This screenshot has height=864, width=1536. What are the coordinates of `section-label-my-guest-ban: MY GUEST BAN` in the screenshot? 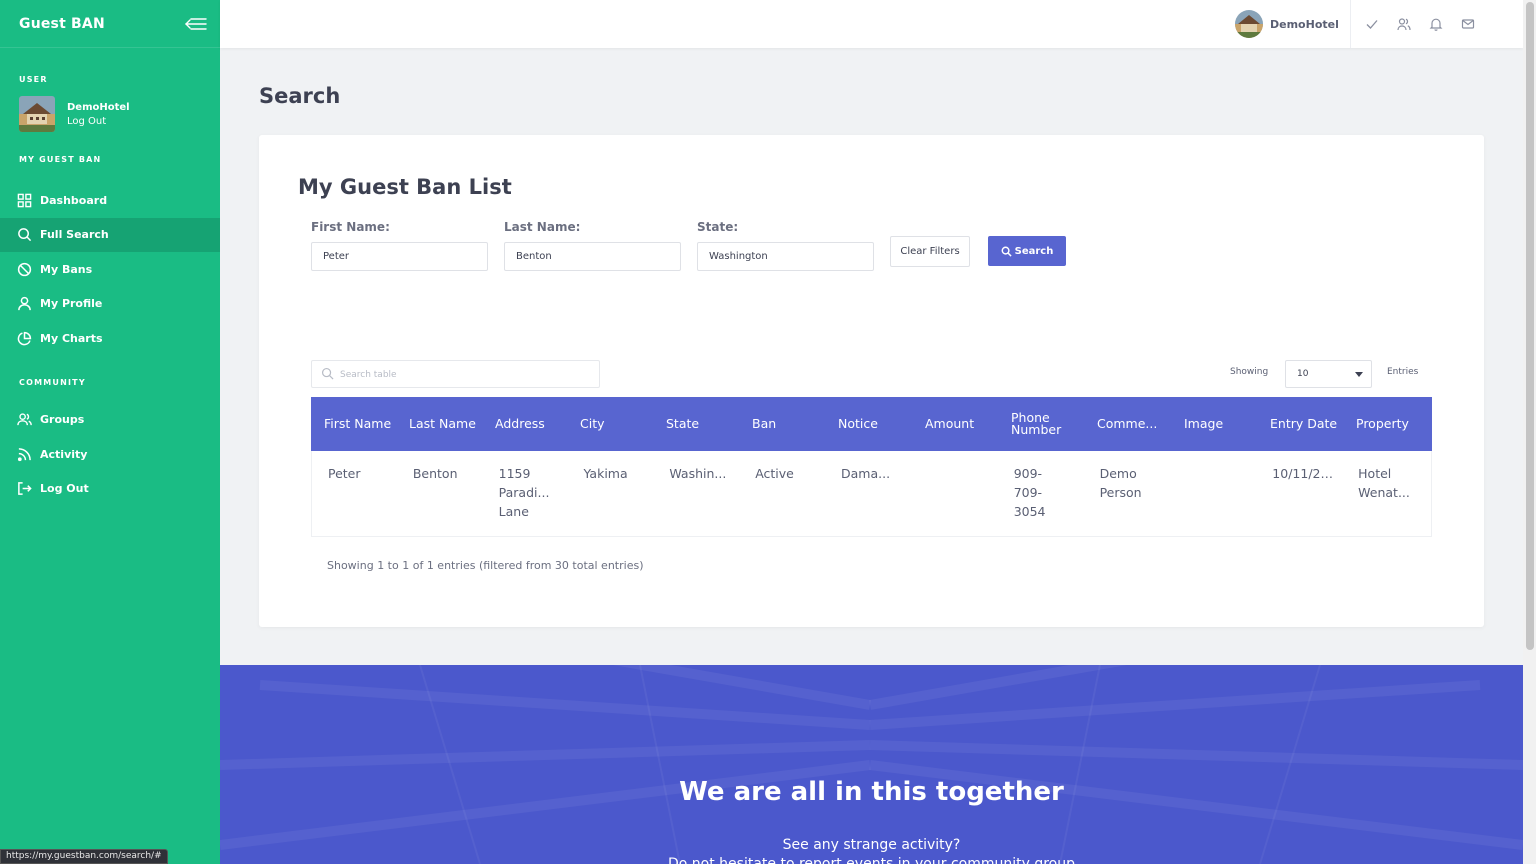 It's located at (60, 159).